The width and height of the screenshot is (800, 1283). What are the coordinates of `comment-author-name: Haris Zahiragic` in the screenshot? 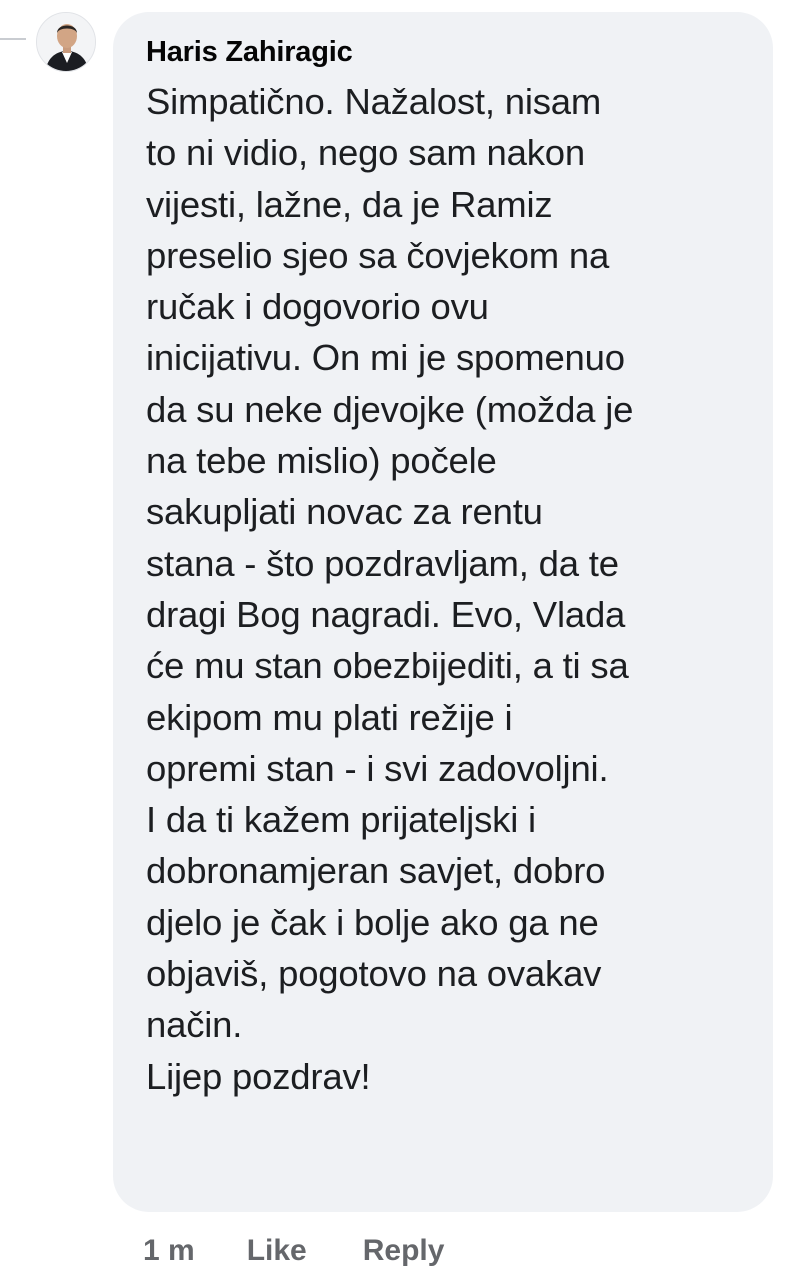 It's located at (448, 52).